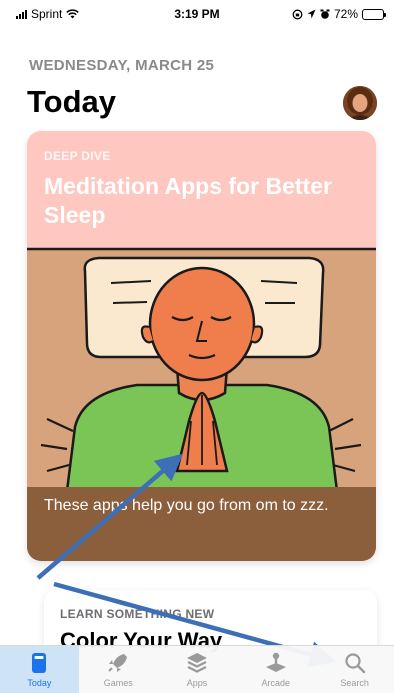 The width and height of the screenshot is (394, 693). What do you see at coordinates (188, 200) in the screenshot?
I see `card-title: Meditation Apps for Better Sleep` at bounding box center [188, 200].